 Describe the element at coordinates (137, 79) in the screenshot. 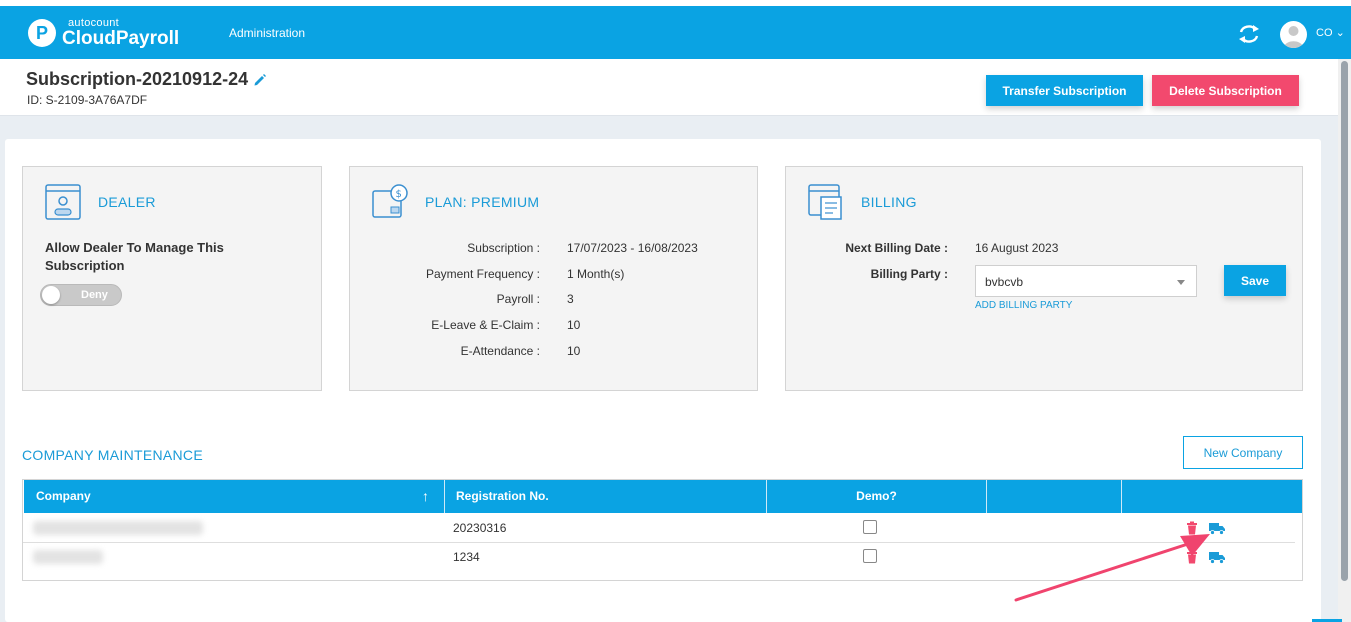

I see `subscription-title: Subscription-20210912-24` at that location.